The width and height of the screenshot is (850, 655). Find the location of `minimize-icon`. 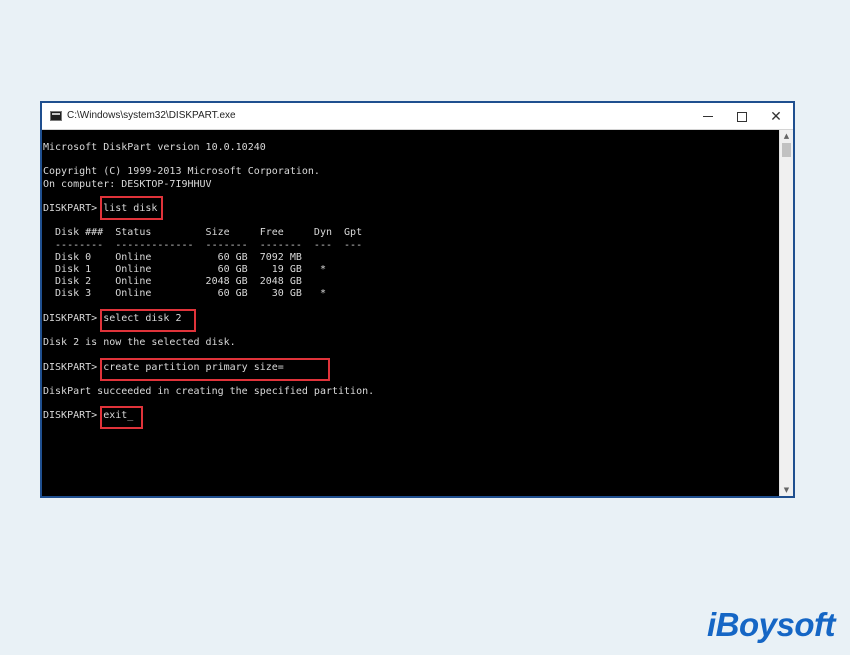

minimize-icon is located at coordinates (708, 116).